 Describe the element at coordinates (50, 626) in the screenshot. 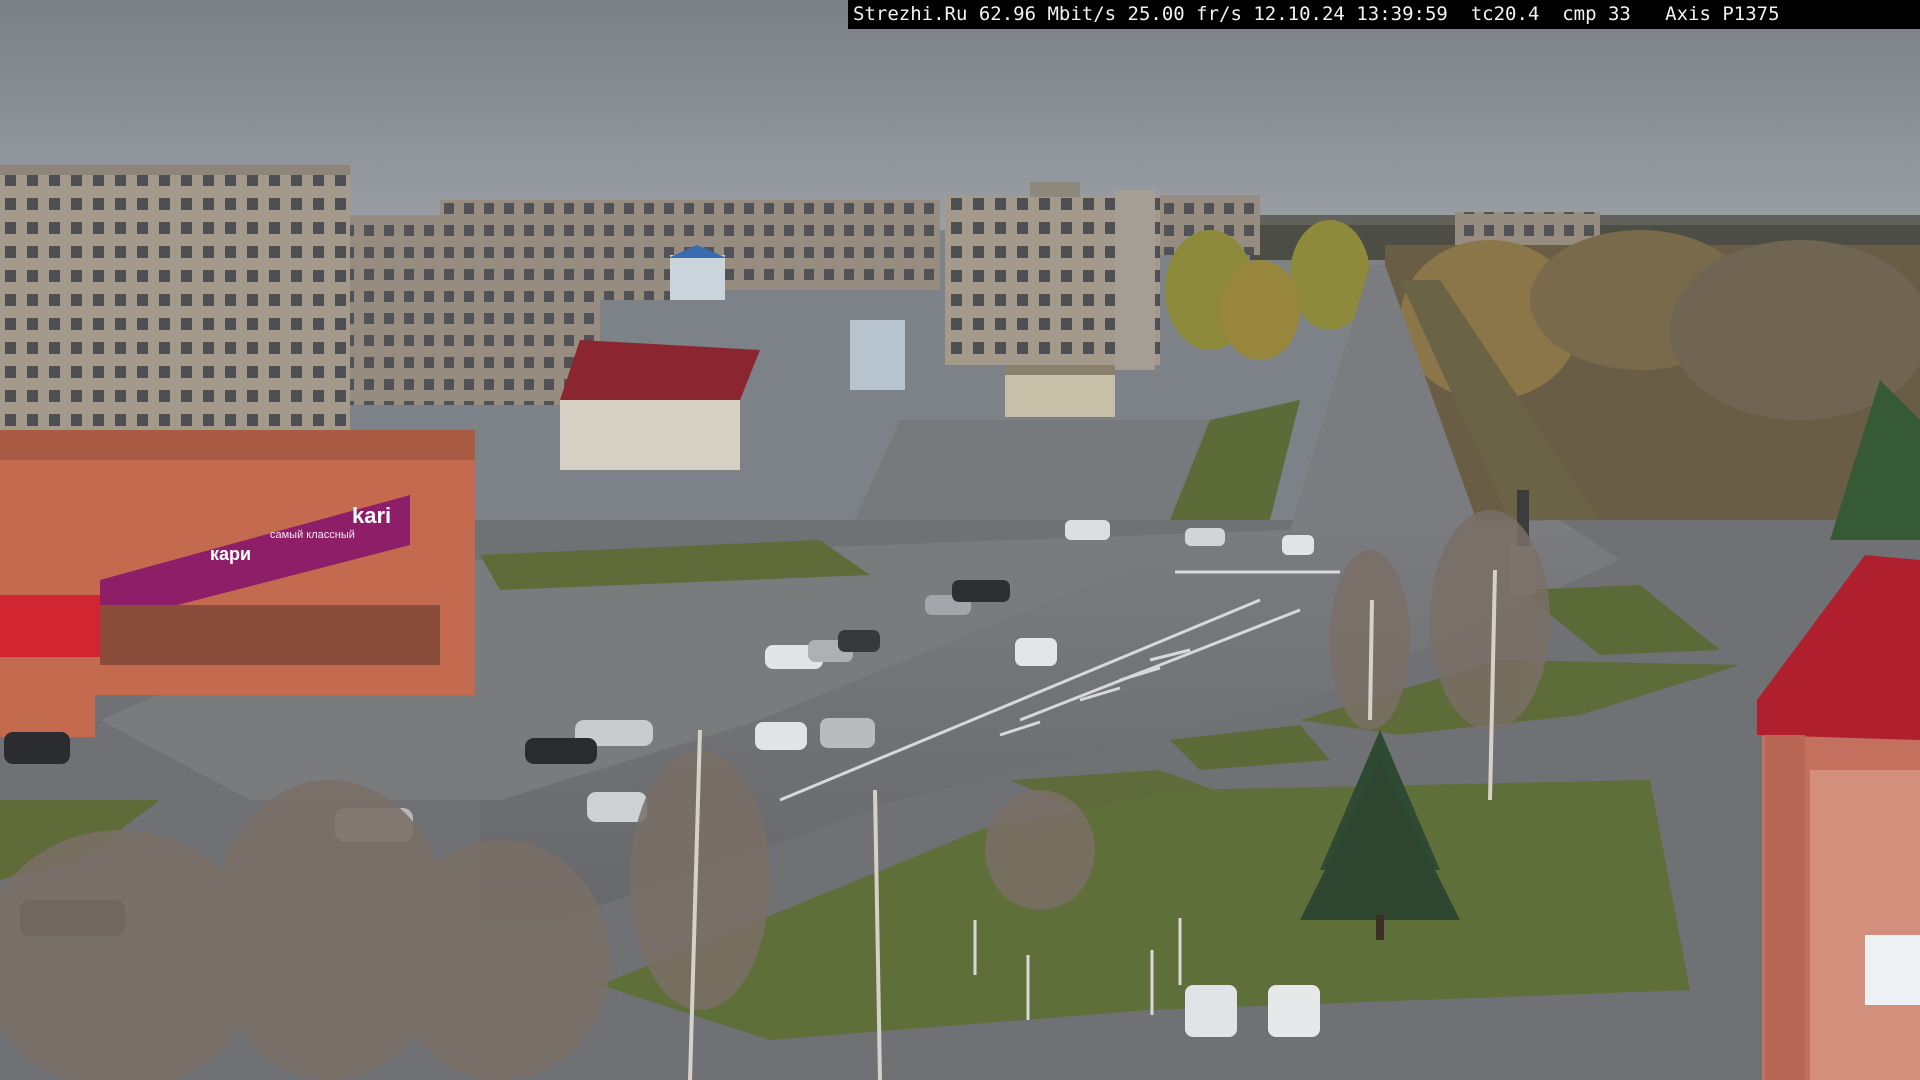

I see `red-canopy` at that location.